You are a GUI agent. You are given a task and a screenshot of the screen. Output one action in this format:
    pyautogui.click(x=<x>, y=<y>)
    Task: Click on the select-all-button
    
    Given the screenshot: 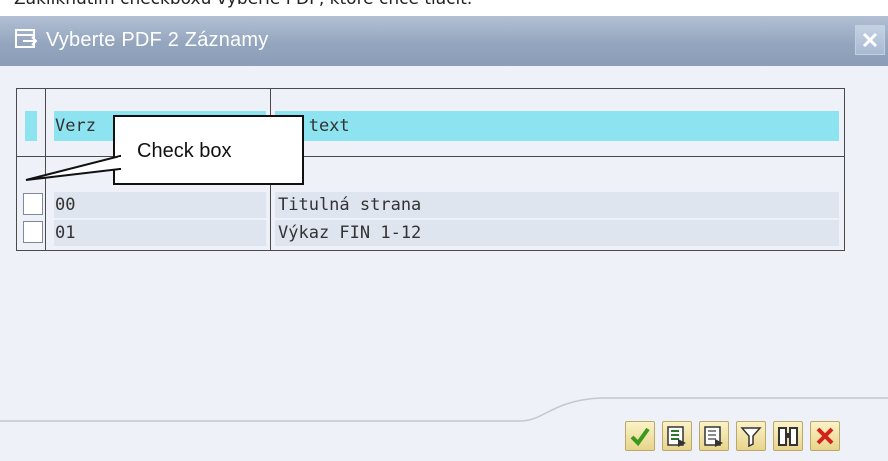 What is the action you would take?
    pyautogui.click(x=677, y=436)
    